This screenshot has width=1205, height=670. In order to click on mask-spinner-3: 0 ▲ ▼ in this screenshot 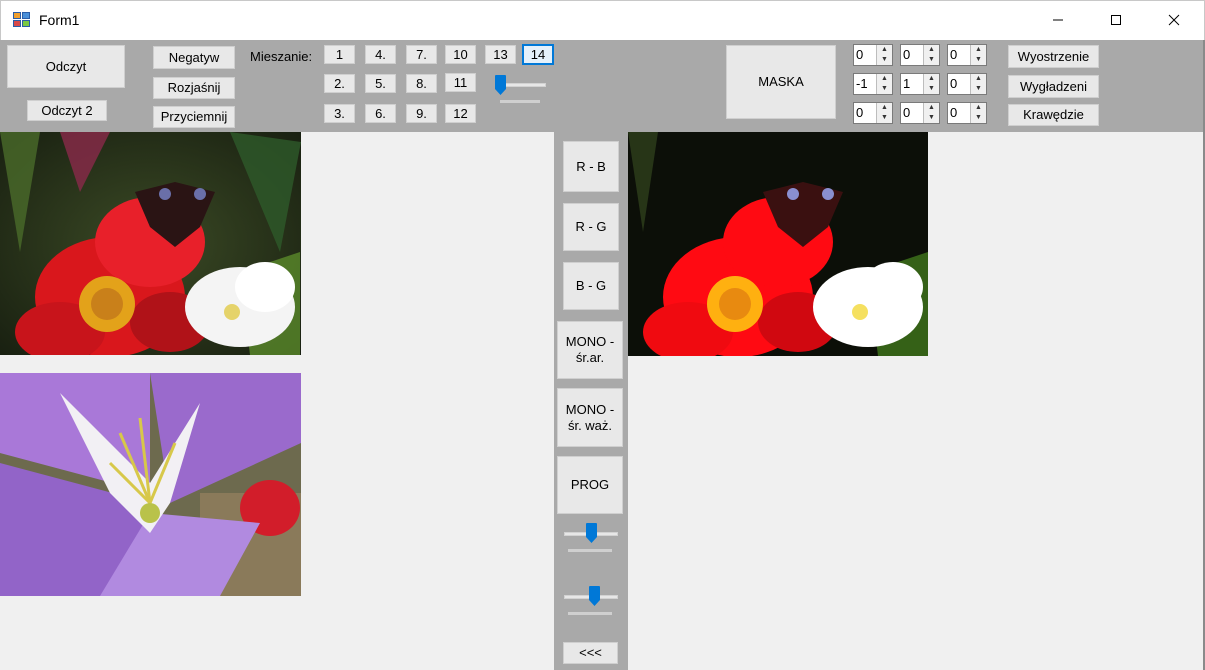, I will do `click(967, 55)`.